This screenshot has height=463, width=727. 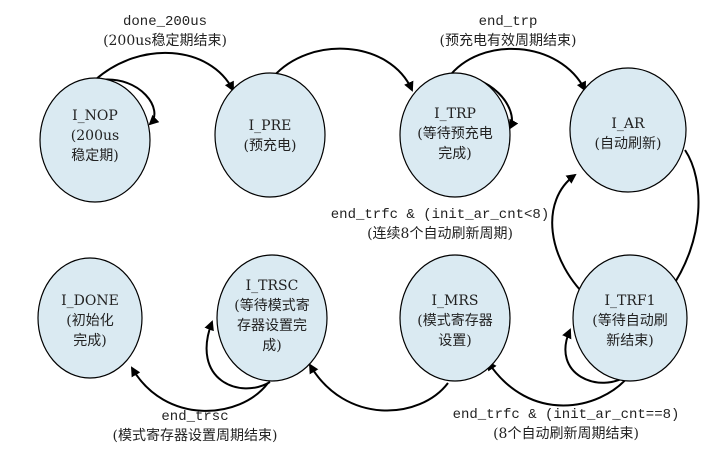 I want to click on edge-label-cond: end_trfc & (init_ar_cnt<8), so click(x=440, y=215).